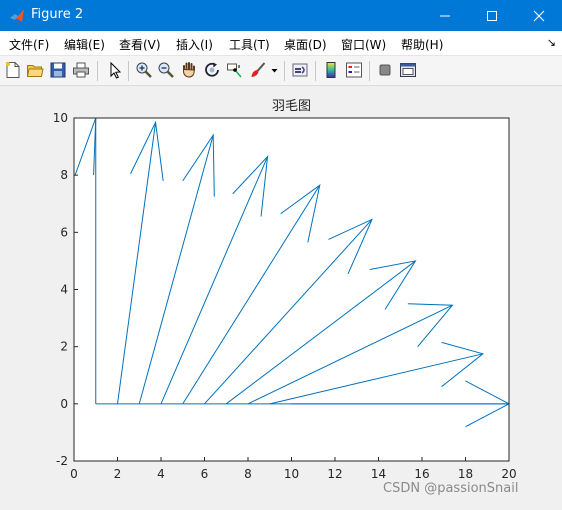 The height and width of the screenshot is (510, 562). I want to click on x-tick-label: 18, so click(465, 474).